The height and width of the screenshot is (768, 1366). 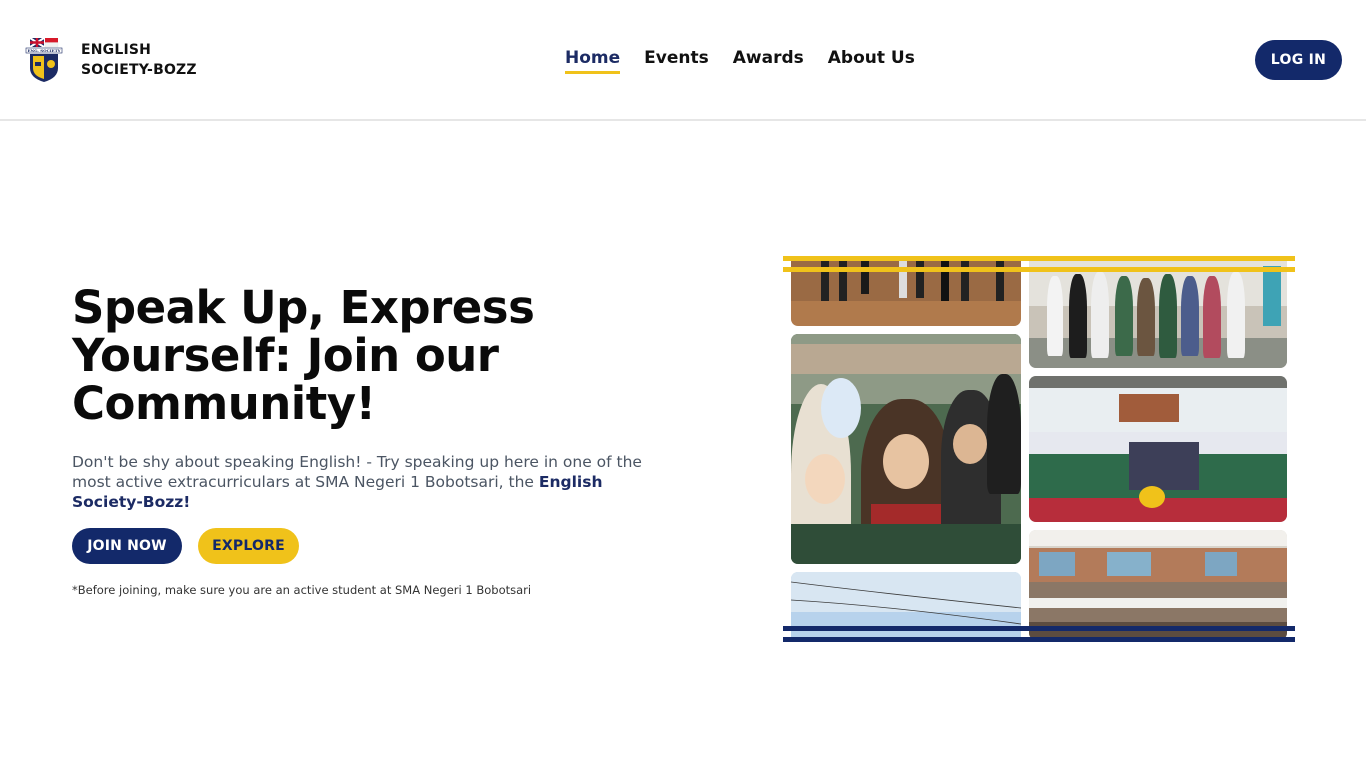 What do you see at coordinates (1298, 60) in the screenshot?
I see `login-button: LOG IN` at bounding box center [1298, 60].